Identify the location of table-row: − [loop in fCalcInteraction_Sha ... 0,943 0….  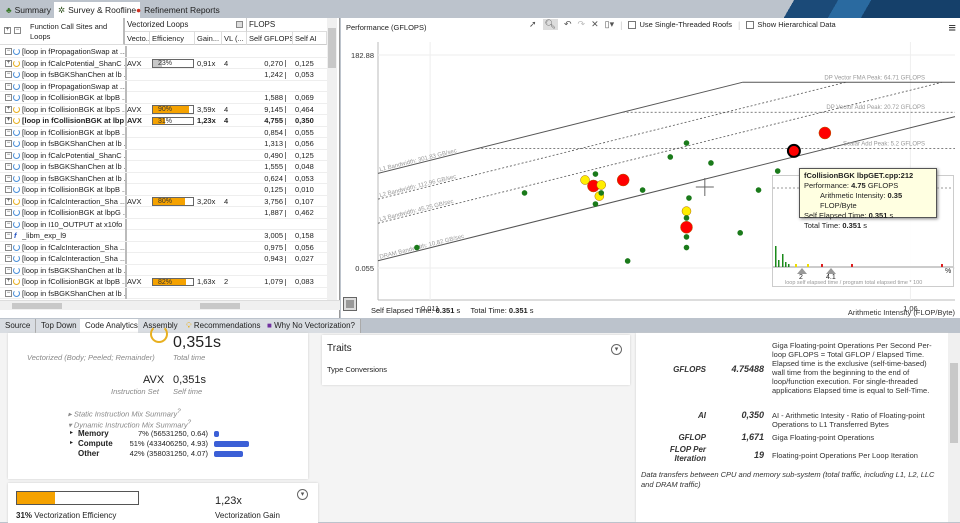
(163, 259).